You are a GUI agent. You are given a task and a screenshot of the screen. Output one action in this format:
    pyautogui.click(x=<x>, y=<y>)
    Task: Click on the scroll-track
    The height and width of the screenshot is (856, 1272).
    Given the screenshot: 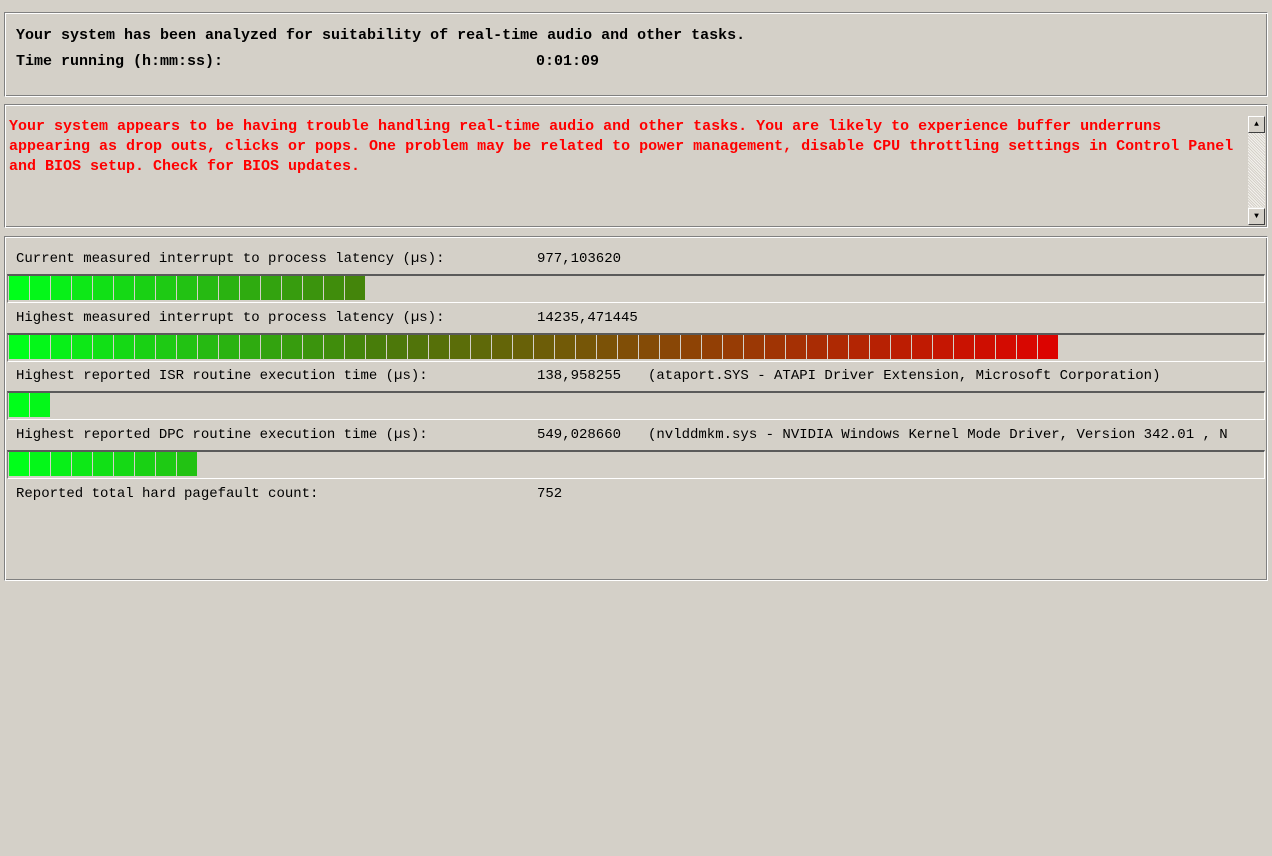 What is the action you would take?
    pyautogui.click(x=1256, y=170)
    